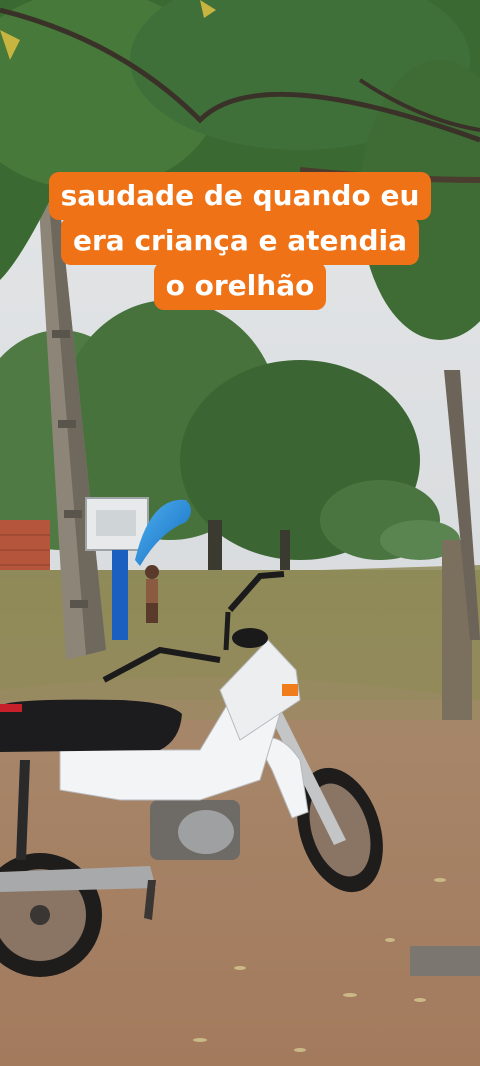  Describe the element at coordinates (152, 594) in the screenshot. I see `child-figure` at that location.